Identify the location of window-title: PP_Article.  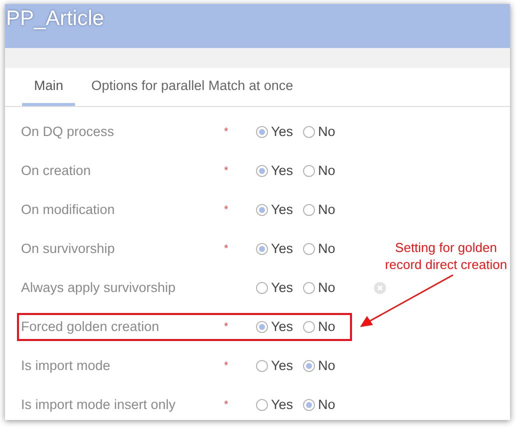
(55, 19).